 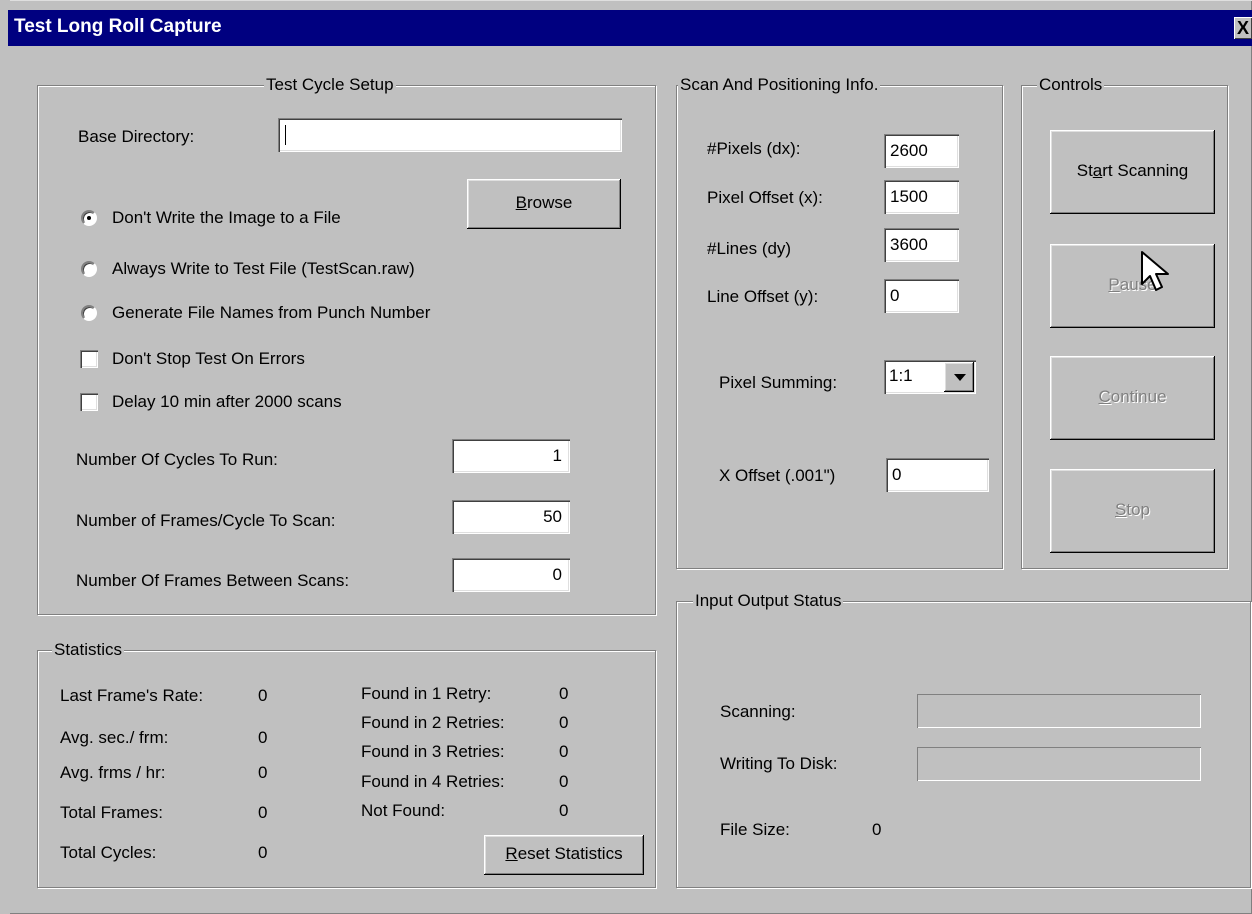 I want to click on between-label: Number Of Frames Between Scans:, so click(x=213, y=580).